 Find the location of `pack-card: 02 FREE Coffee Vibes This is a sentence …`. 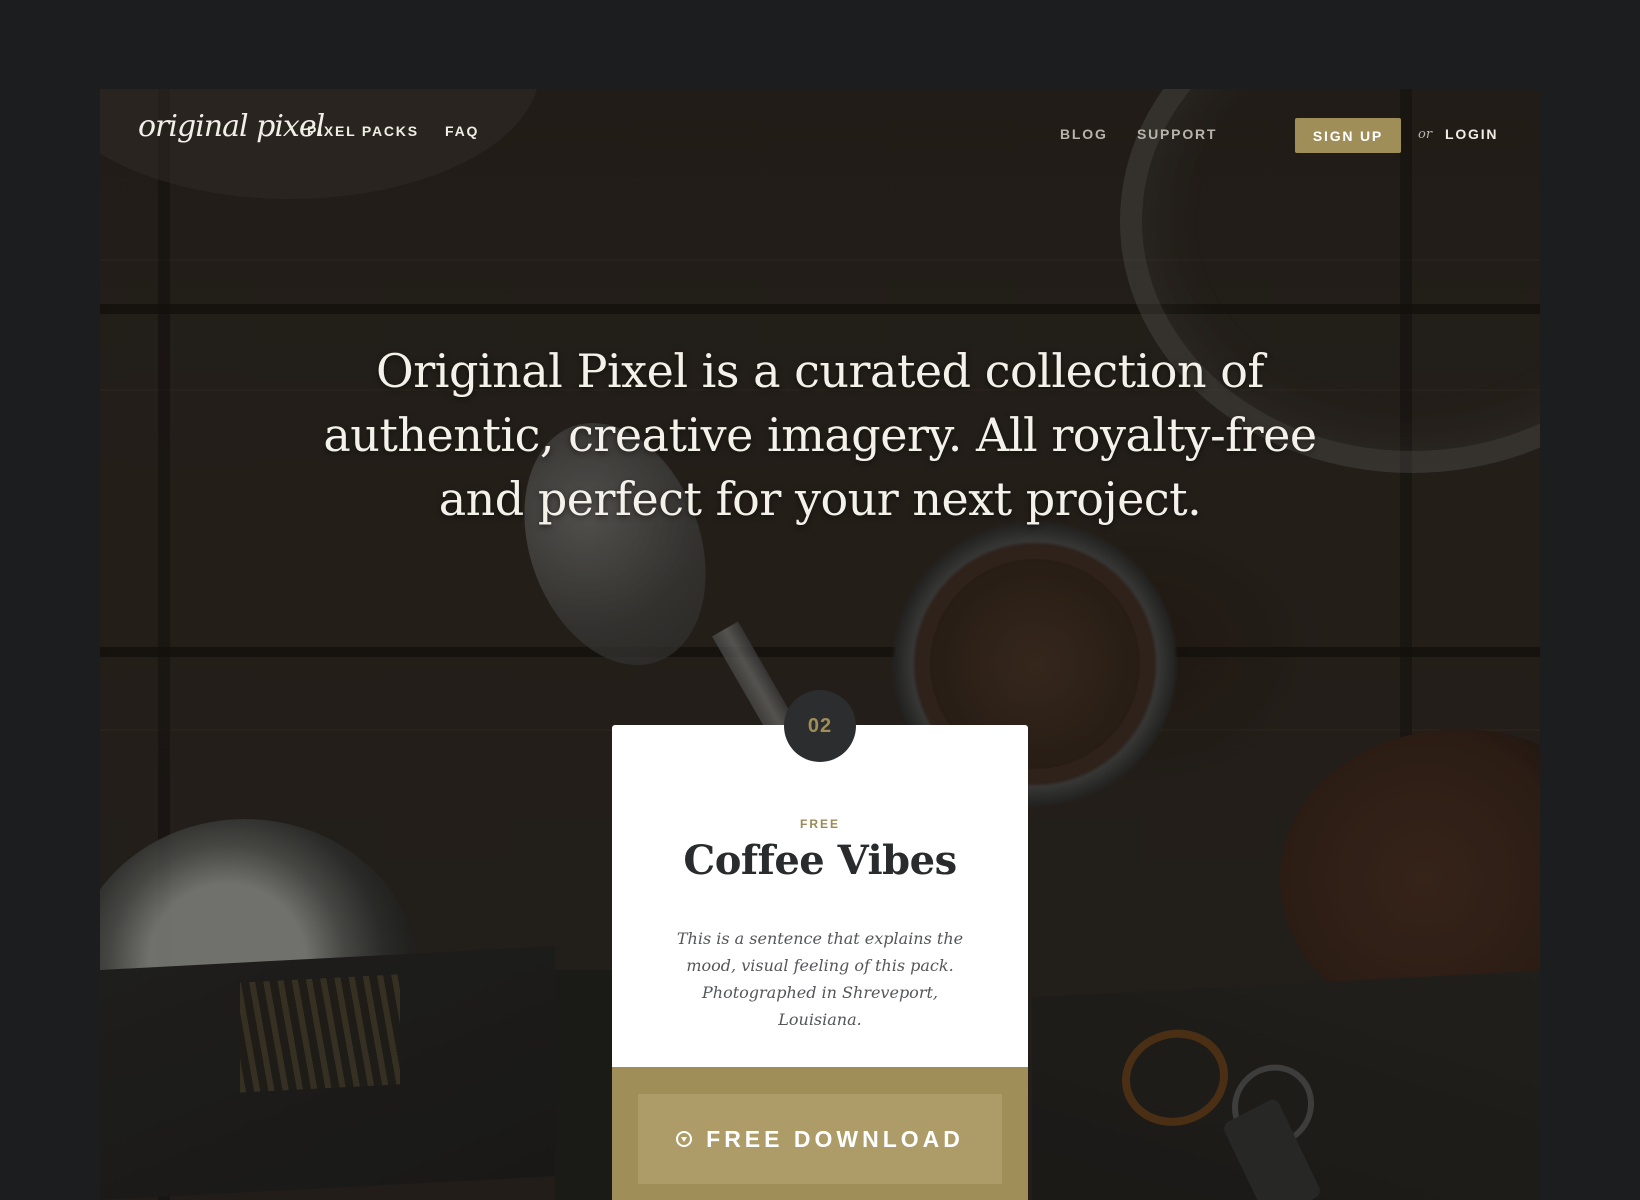

pack-card: 02 FREE Coffee Vibes This is a sentence … is located at coordinates (820, 945).